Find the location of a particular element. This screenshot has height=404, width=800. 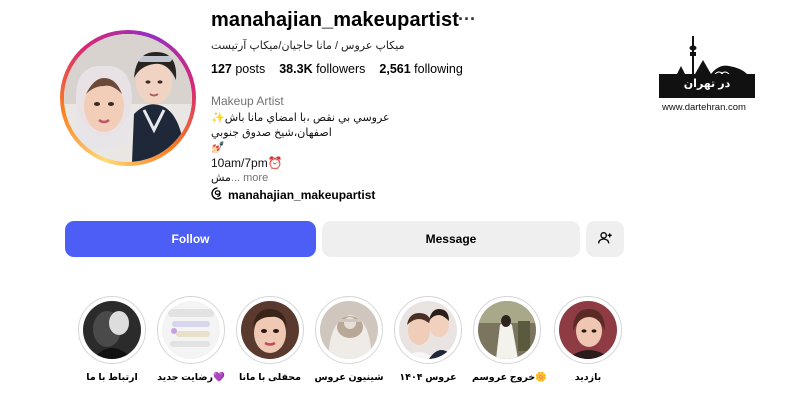

threads-handle: manahajian_makeupartist is located at coordinates (302, 195).